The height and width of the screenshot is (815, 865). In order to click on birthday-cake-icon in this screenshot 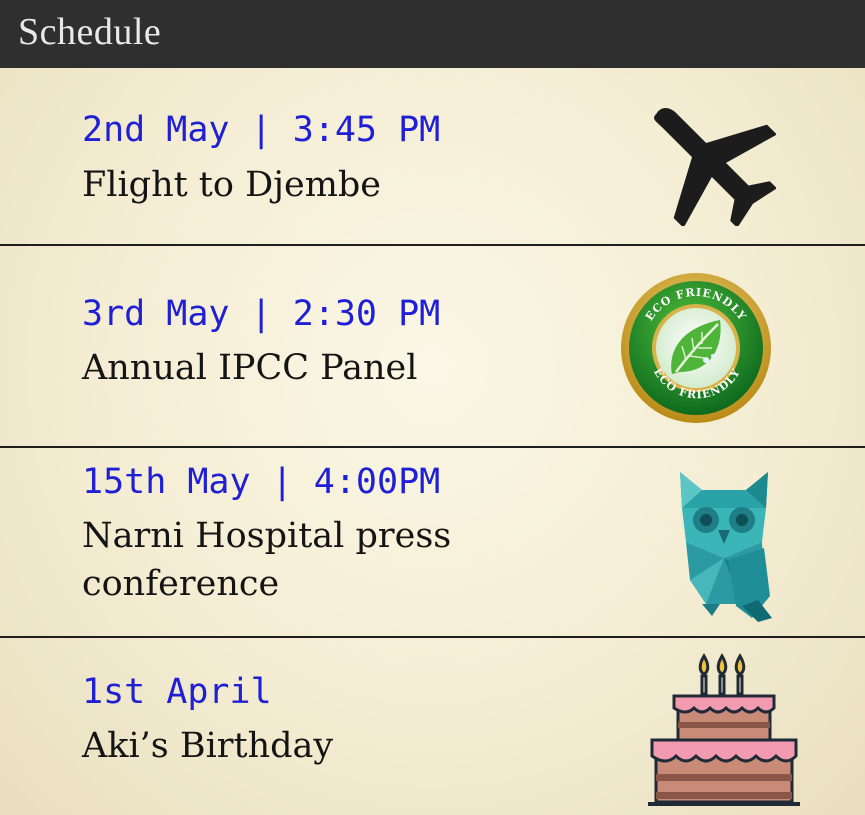, I will do `click(724, 729)`.